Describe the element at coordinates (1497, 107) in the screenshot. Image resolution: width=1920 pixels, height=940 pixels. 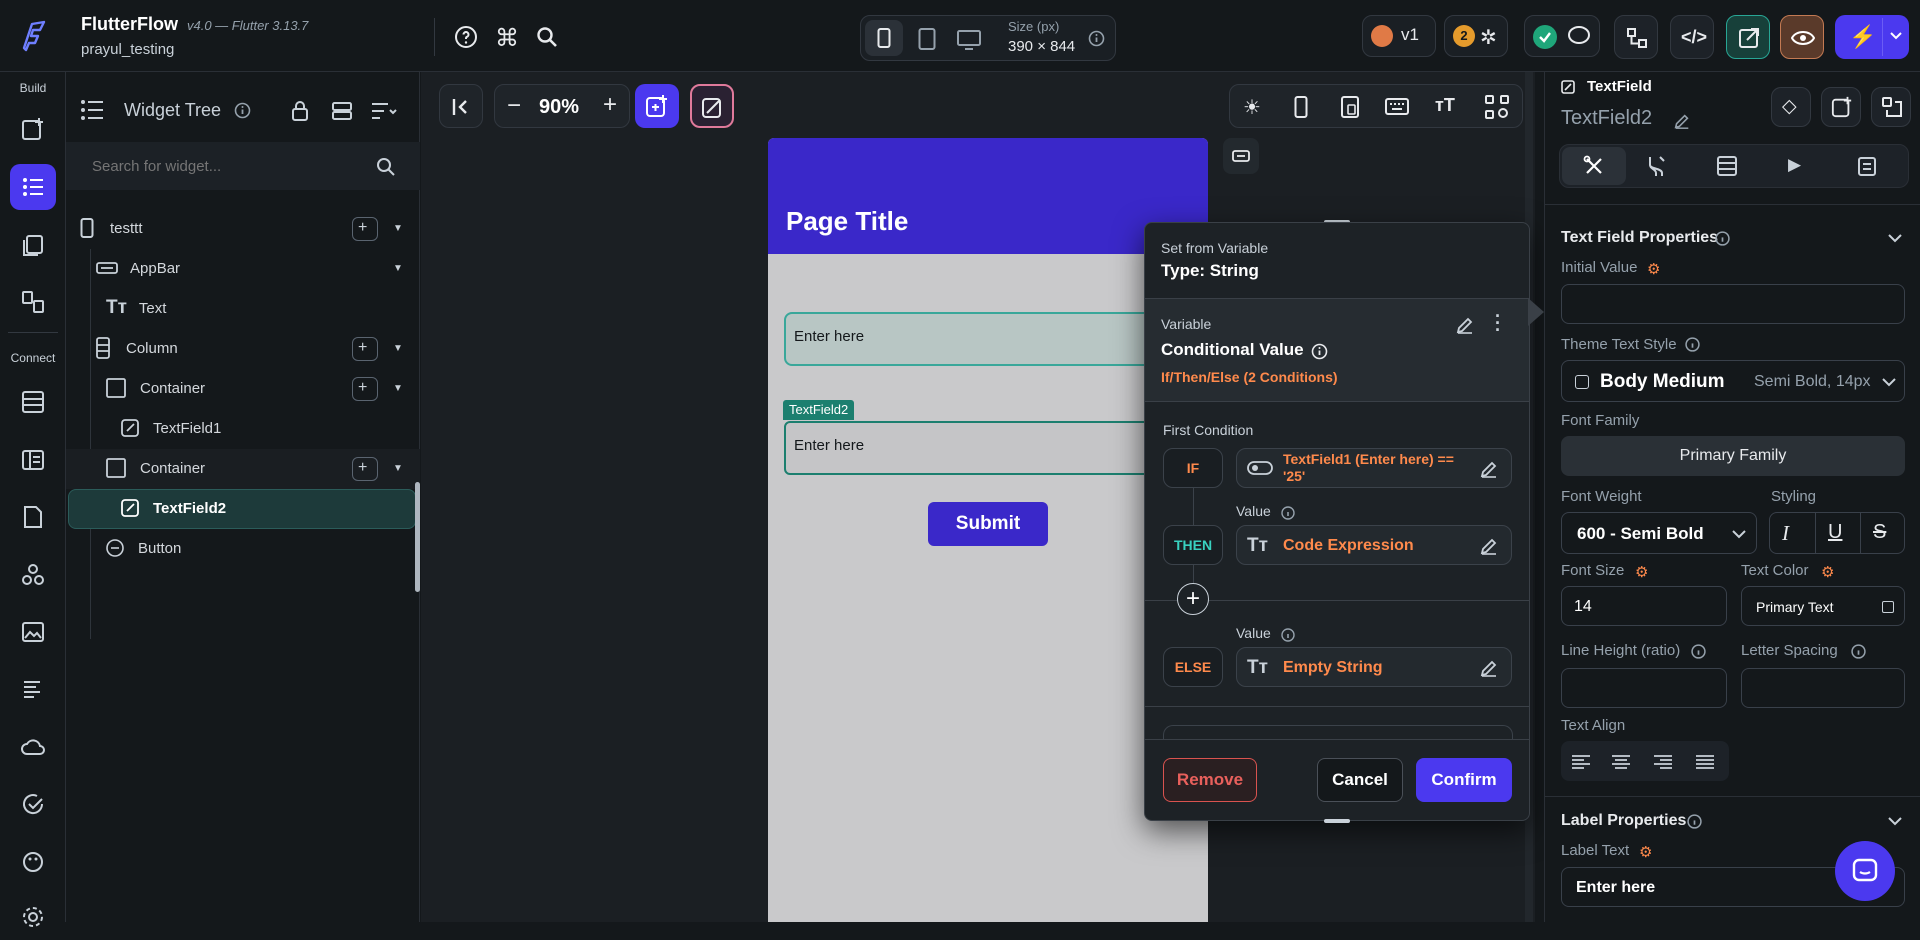
I see `debug-canvas-icon` at that location.